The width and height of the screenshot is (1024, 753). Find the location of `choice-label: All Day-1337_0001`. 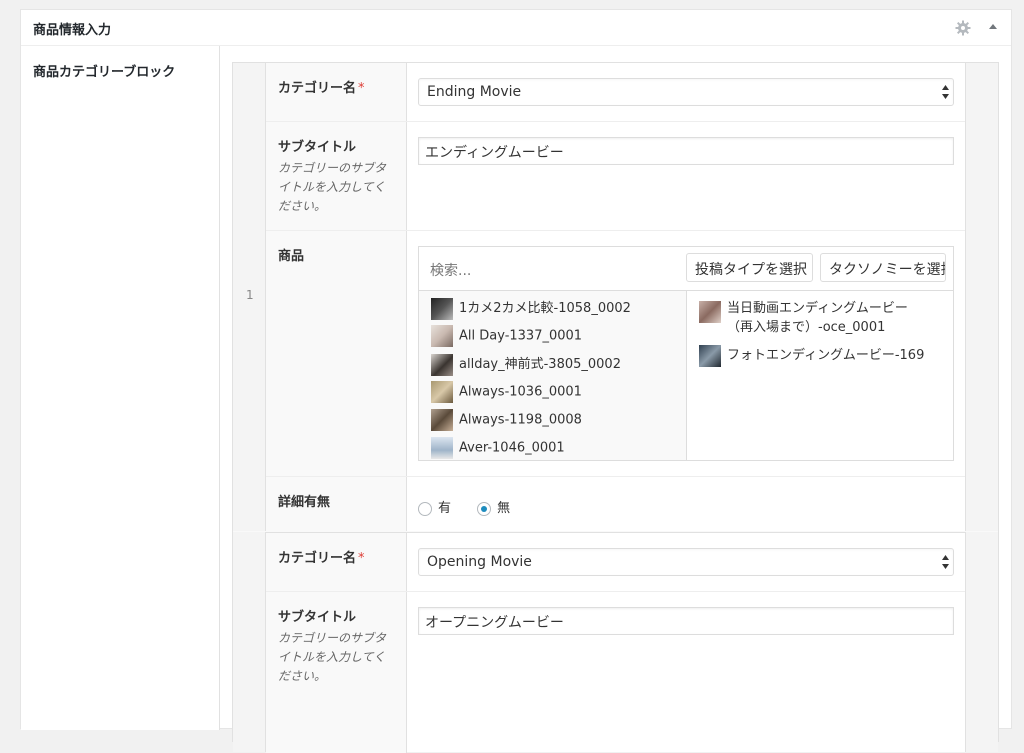

choice-label: All Day-1337_0001 is located at coordinates (521, 336).